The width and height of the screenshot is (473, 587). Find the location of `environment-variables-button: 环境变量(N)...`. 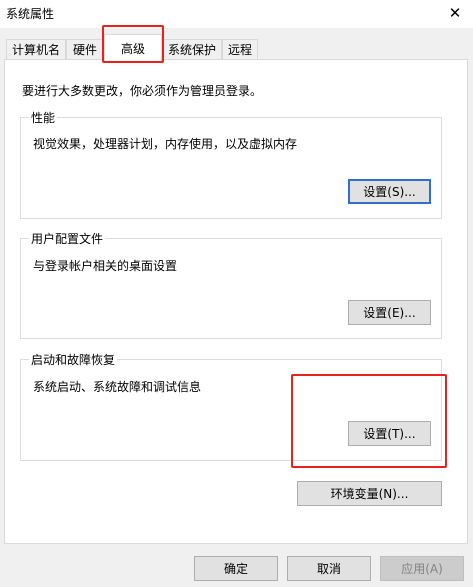

environment-variables-button: 环境变量(N)... is located at coordinates (369, 493).